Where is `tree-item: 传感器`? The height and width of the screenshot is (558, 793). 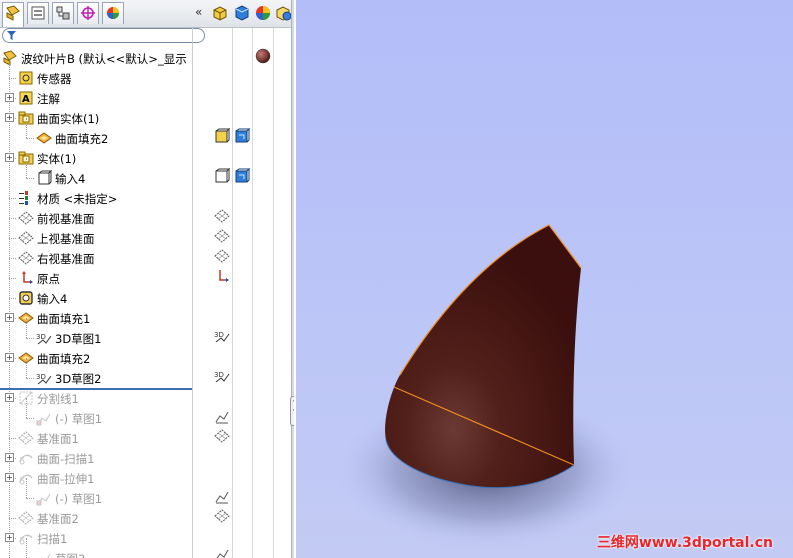 tree-item: 传感器 is located at coordinates (105, 78).